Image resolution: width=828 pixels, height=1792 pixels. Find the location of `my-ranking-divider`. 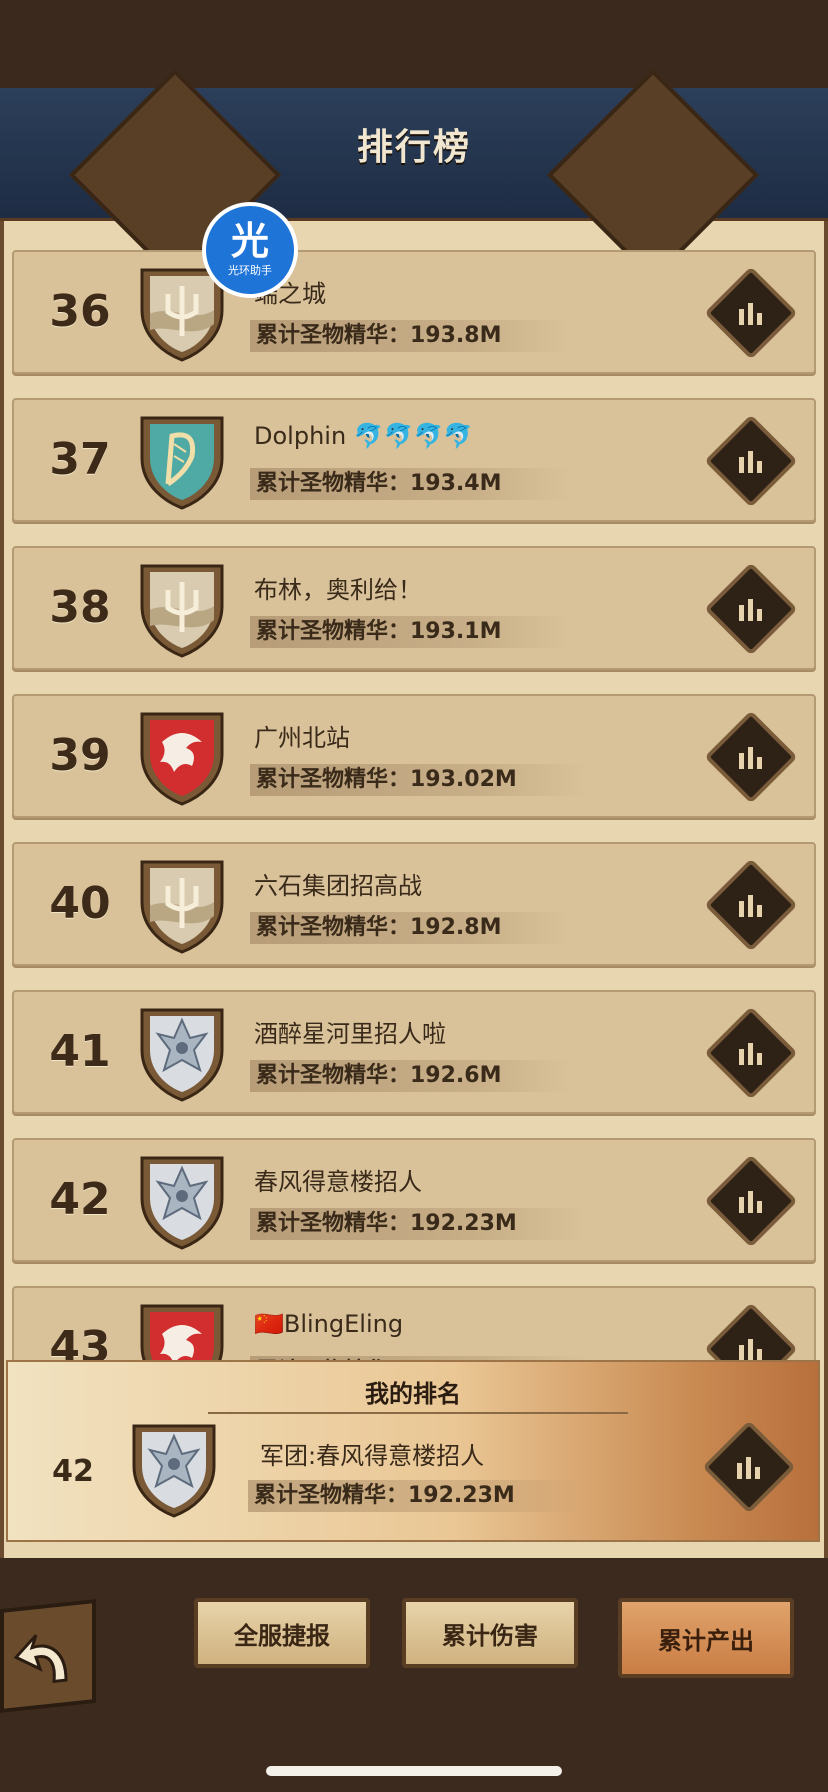

my-ranking-divider is located at coordinates (418, 1413).